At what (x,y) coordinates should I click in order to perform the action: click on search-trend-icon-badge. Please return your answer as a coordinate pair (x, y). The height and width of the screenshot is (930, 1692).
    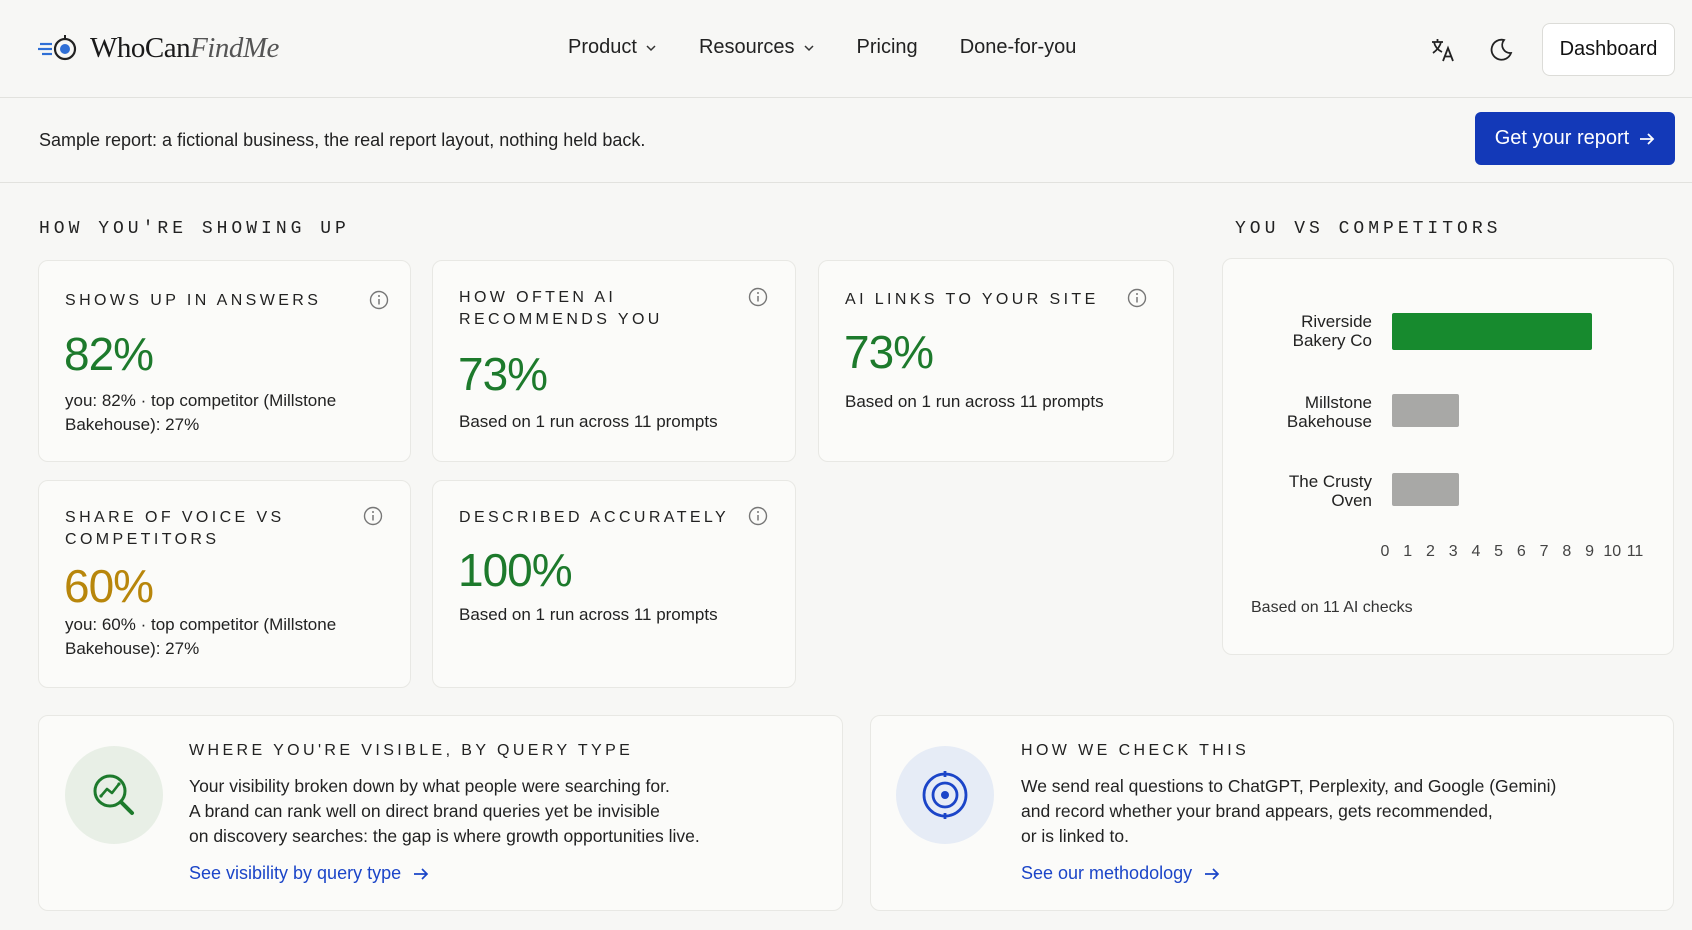
    Looking at the image, I should click on (114, 795).